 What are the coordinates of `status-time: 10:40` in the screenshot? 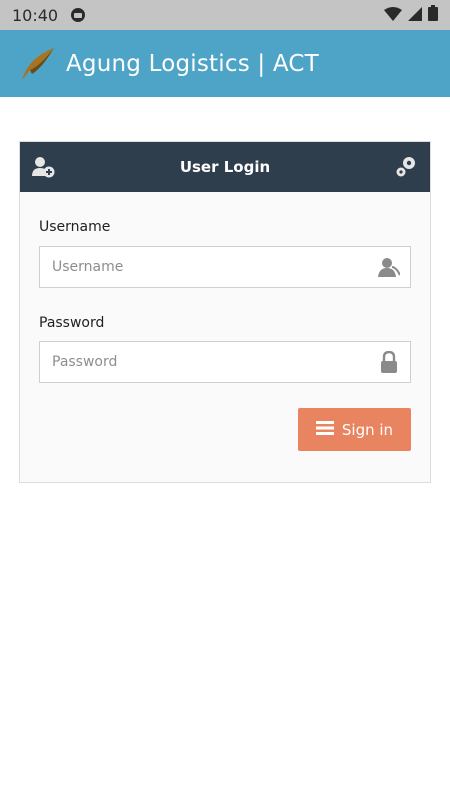 It's located at (35, 15).